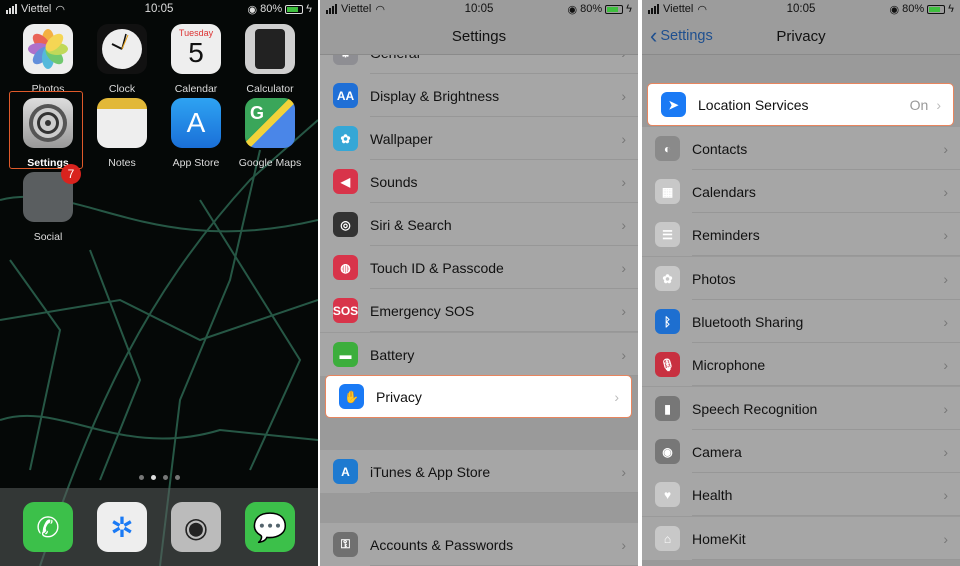 The image size is (960, 566). I want to click on display-brightness-icon: AA, so click(345, 95).